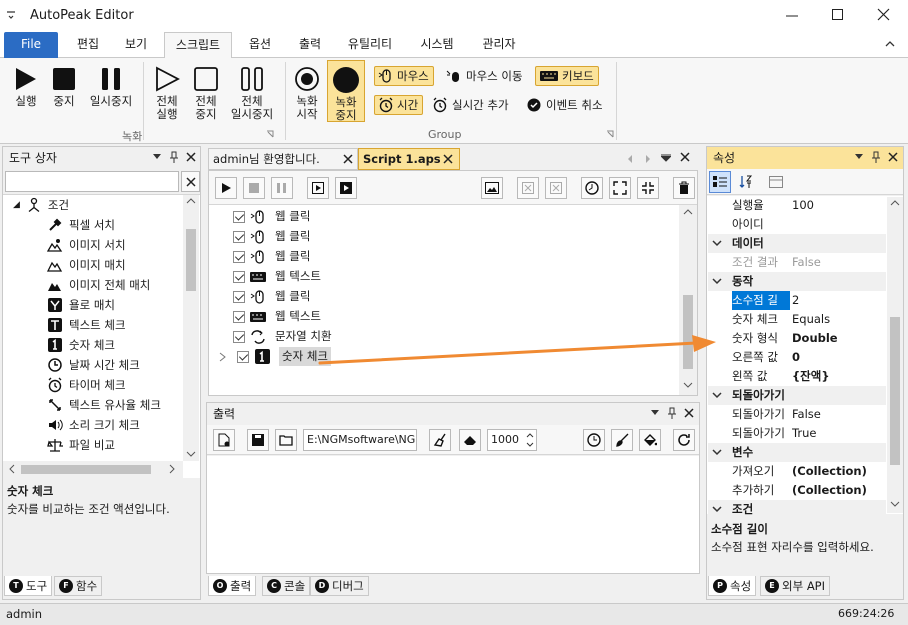 The height and width of the screenshot is (625, 908). I want to click on tab-scroll-right-icon, so click(648, 159).